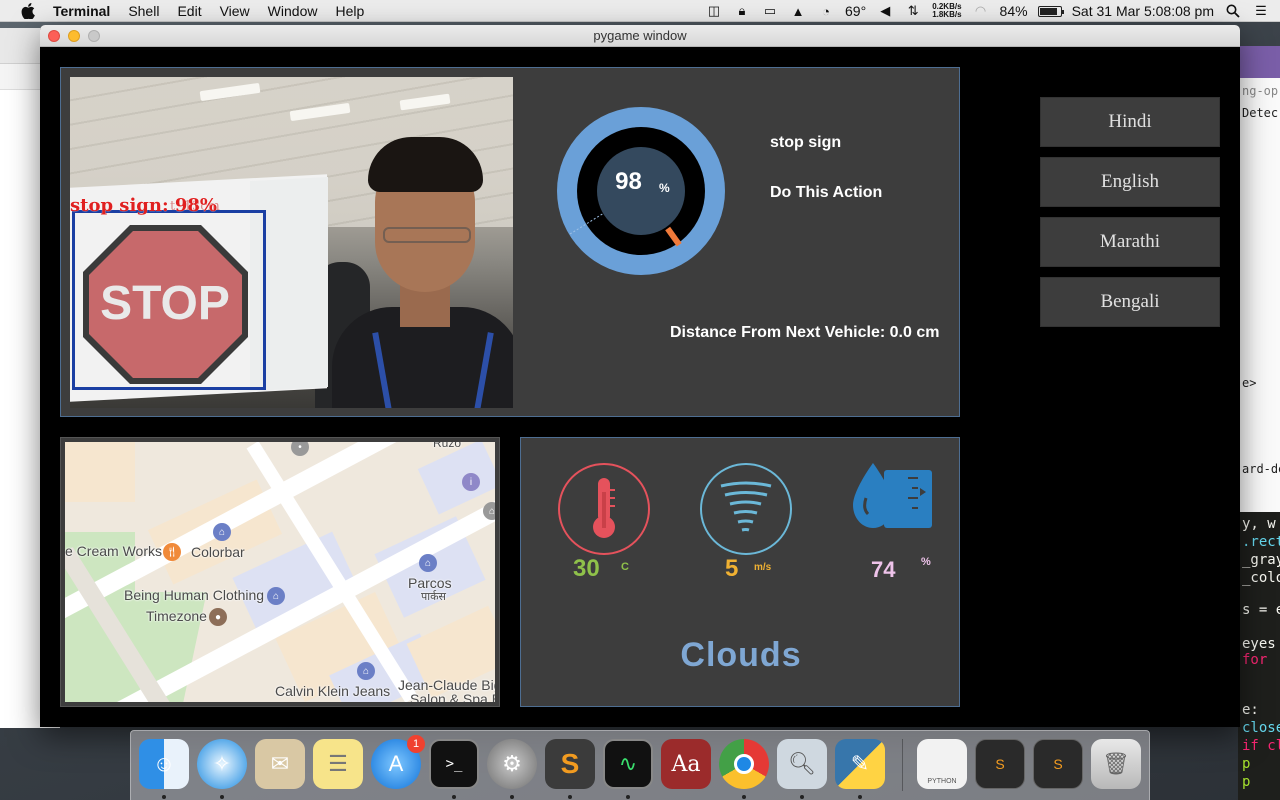 This screenshot has width=1280, height=800. What do you see at coordinates (143, 11) in the screenshot?
I see `menu-shell: Shell` at bounding box center [143, 11].